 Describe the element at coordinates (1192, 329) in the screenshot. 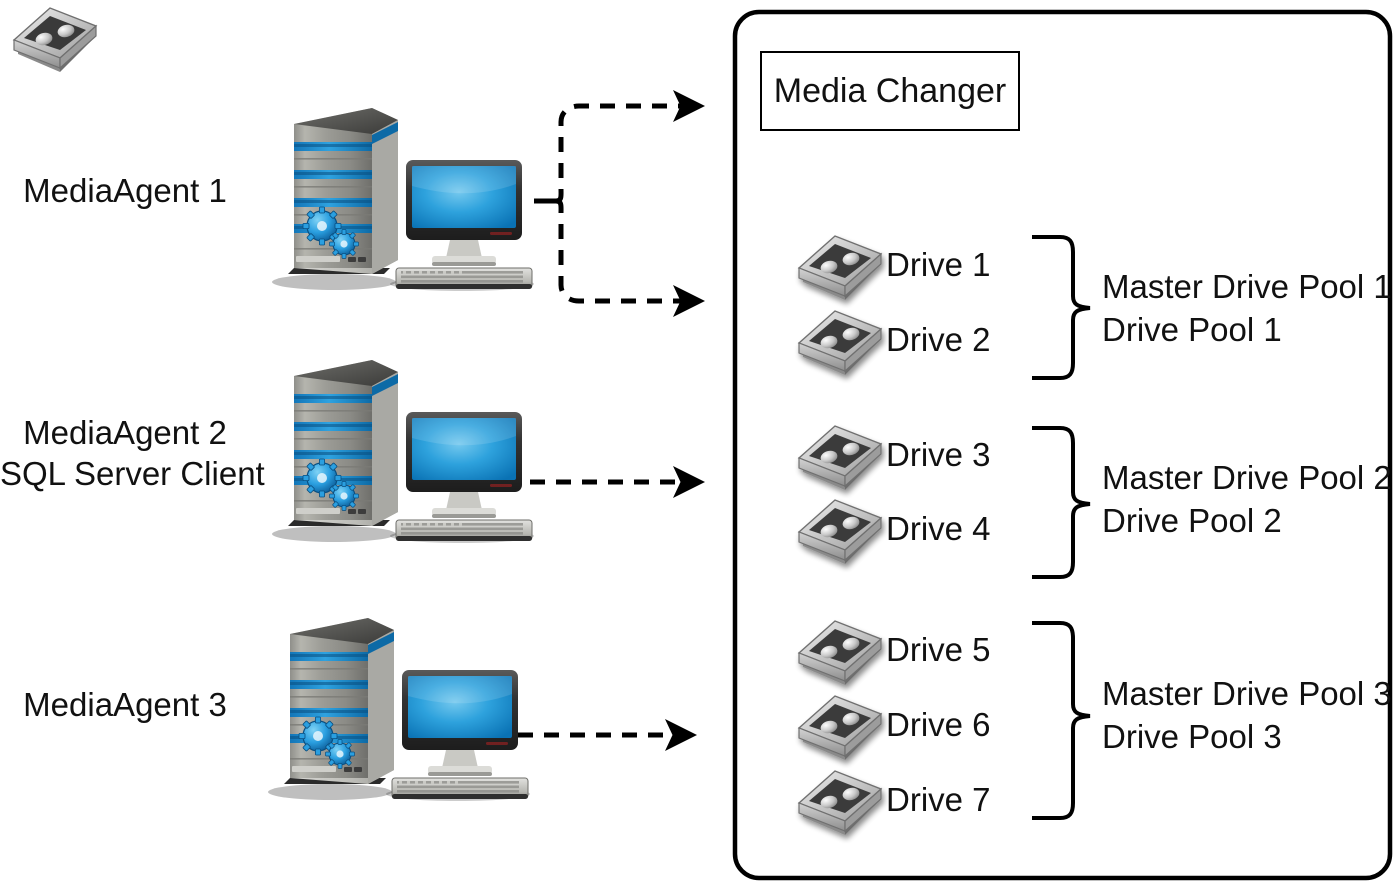

I see `pool-1-pool-label: Drive Pool 1` at that location.